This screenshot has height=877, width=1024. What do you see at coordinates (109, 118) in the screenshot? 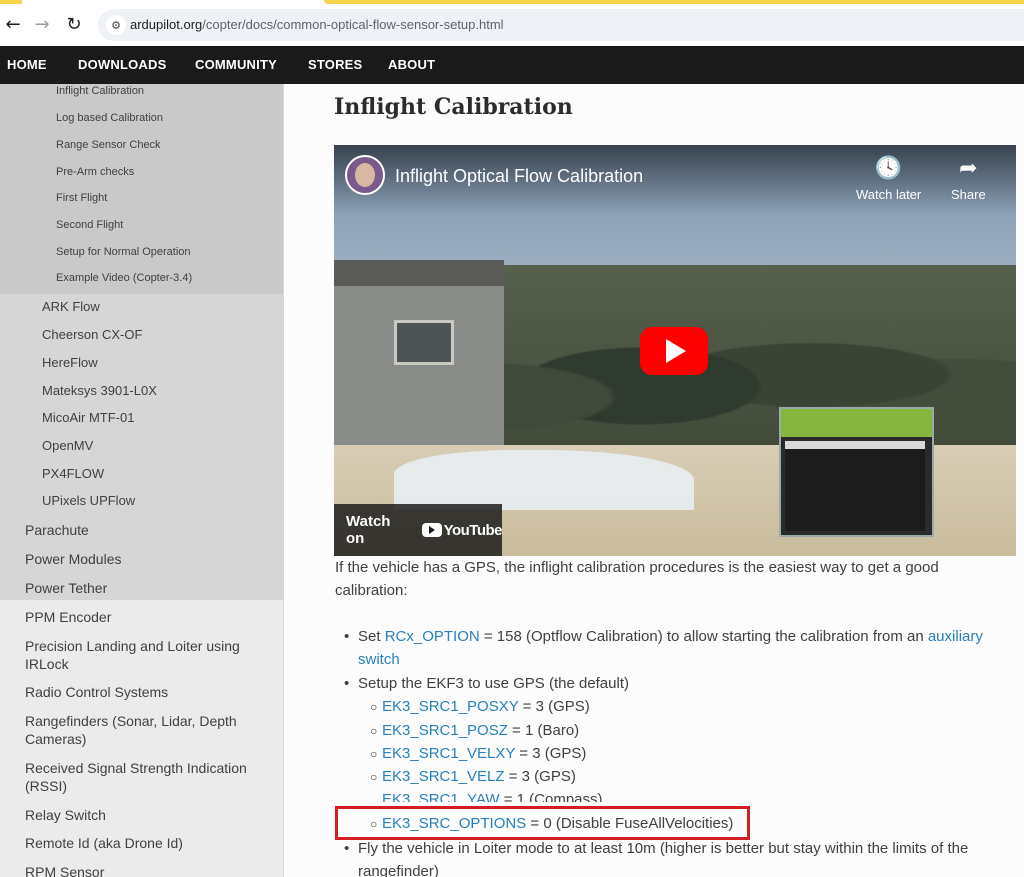
I see `sidebar-item-log-calibration: Log based Calibration` at bounding box center [109, 118].